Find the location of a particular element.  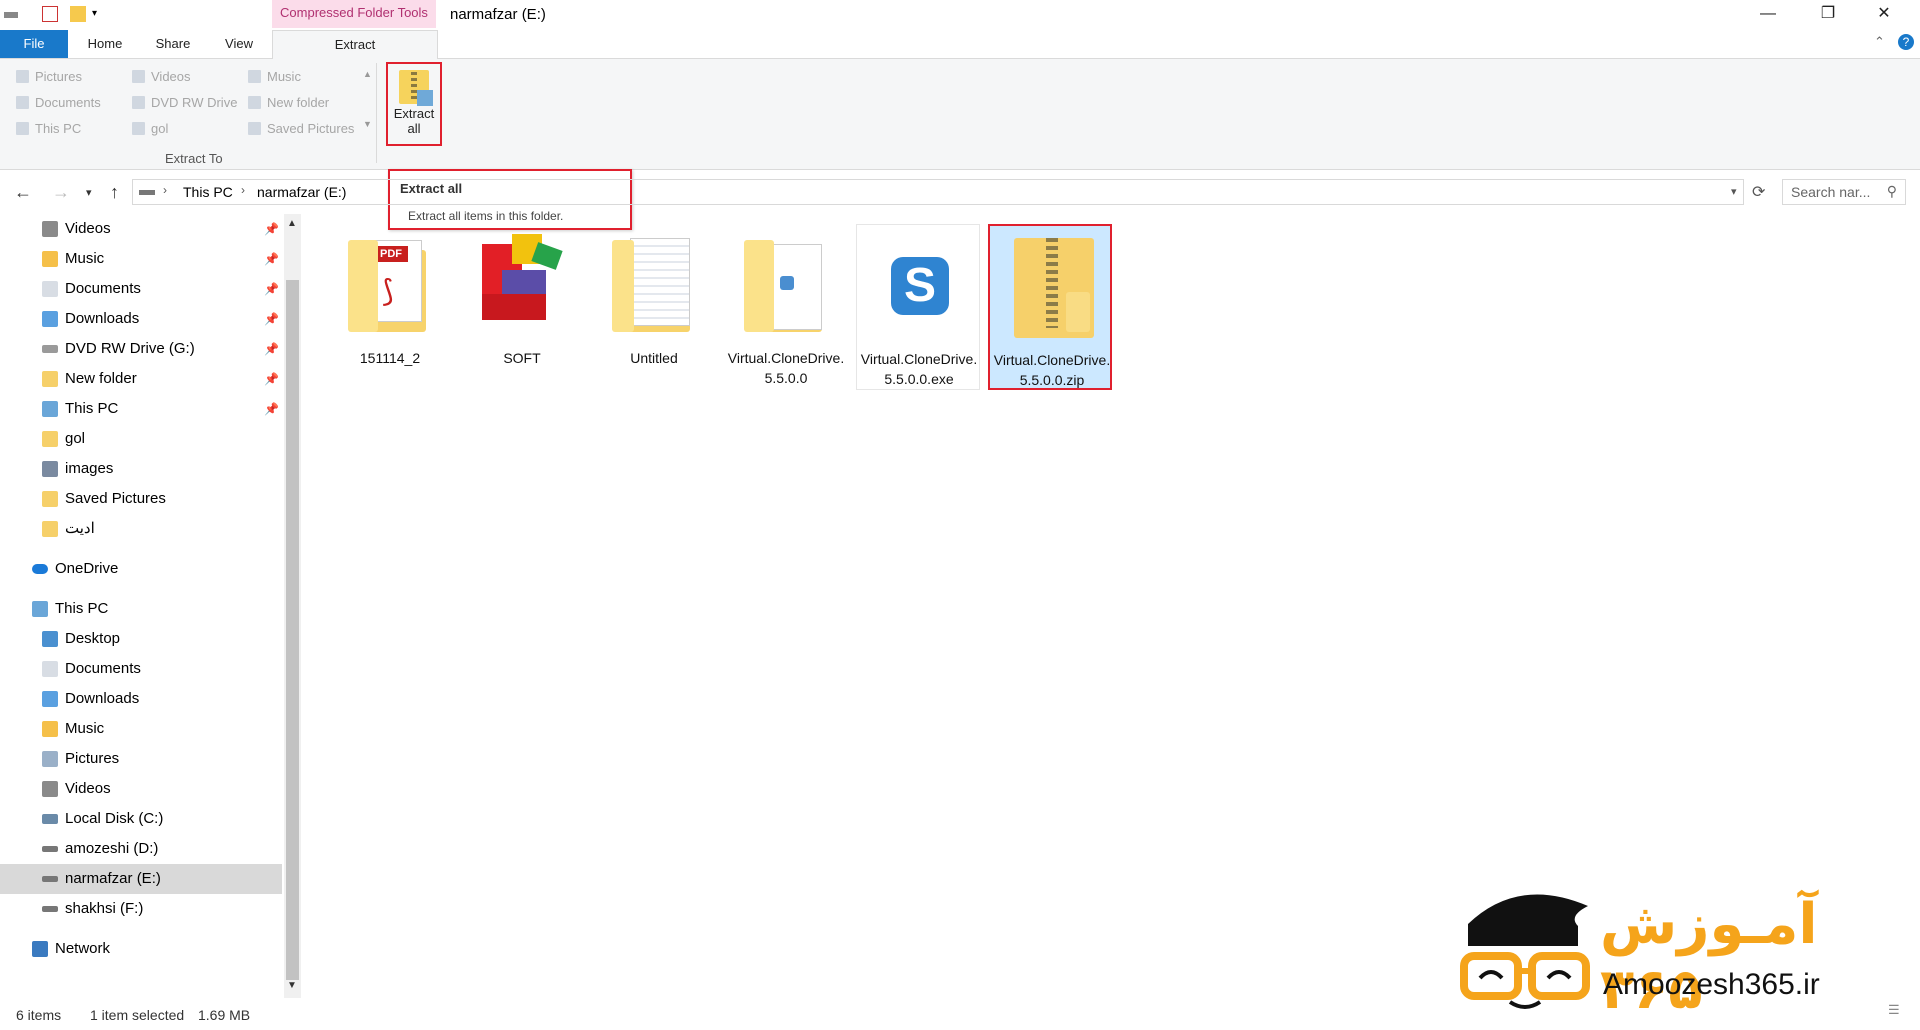

breadcrumb-drive: narmafzar (E:) is located at coordinates (301, 192).